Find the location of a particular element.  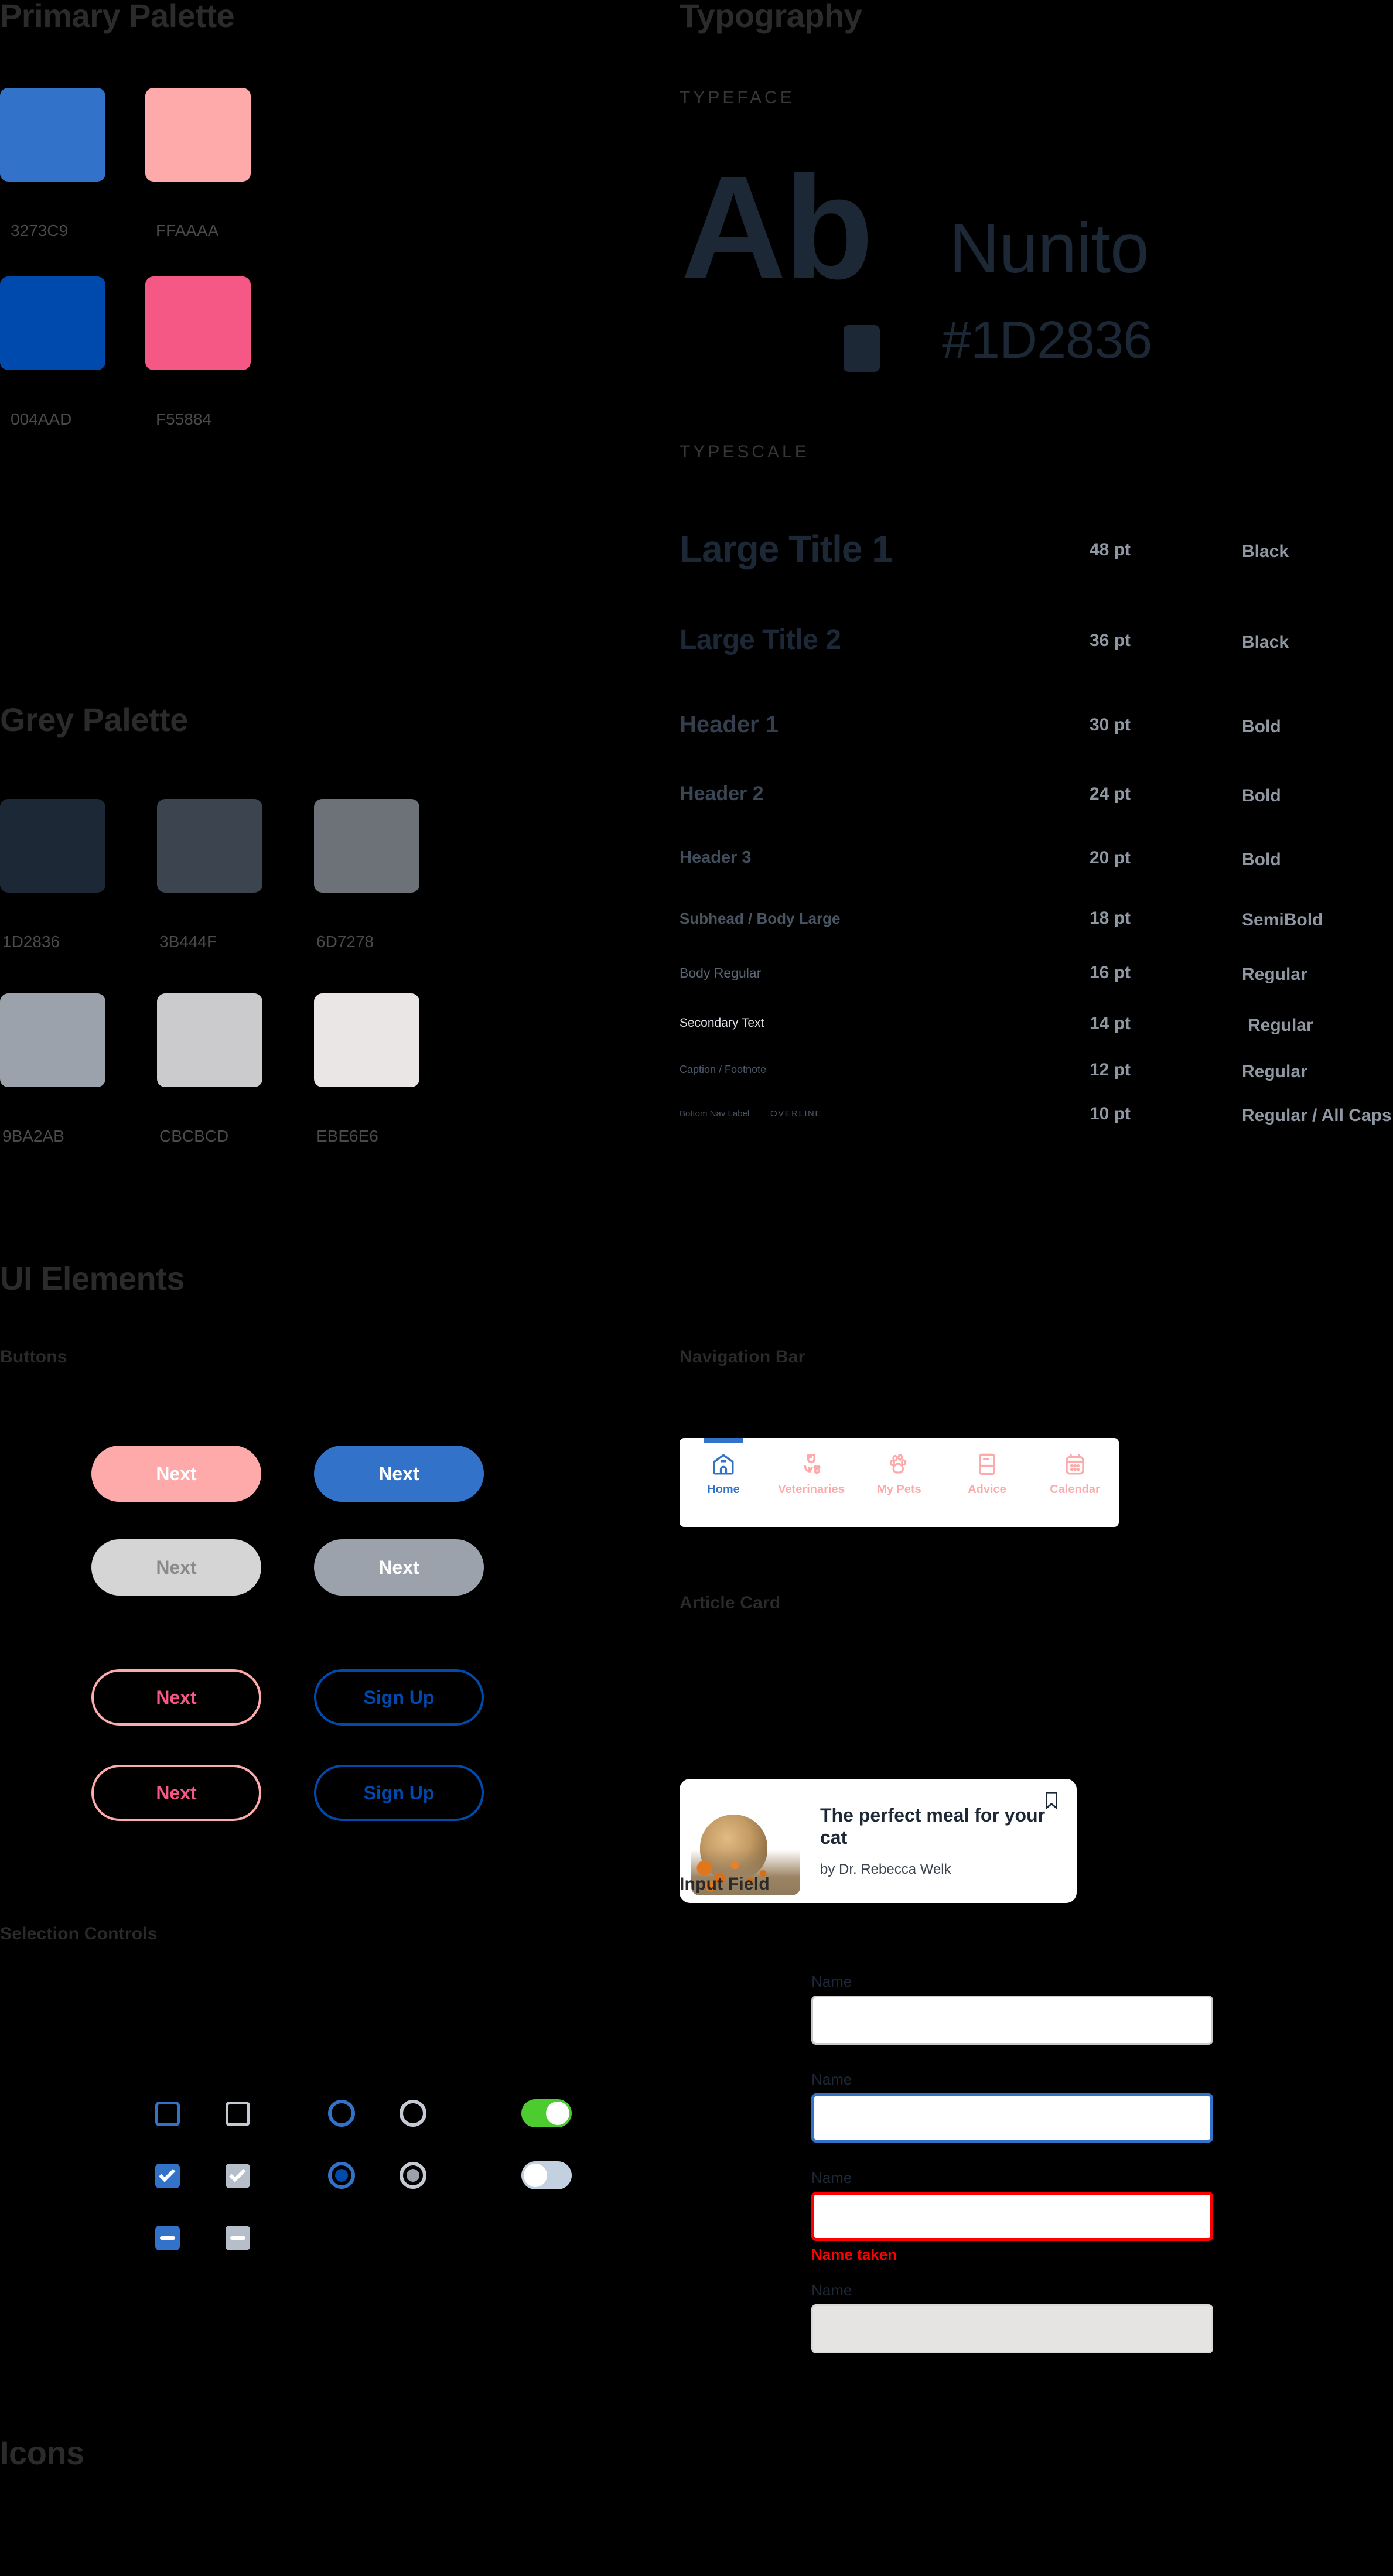

typescale-sample: Bottom Nav Label is located at coordinates (715, 1114).